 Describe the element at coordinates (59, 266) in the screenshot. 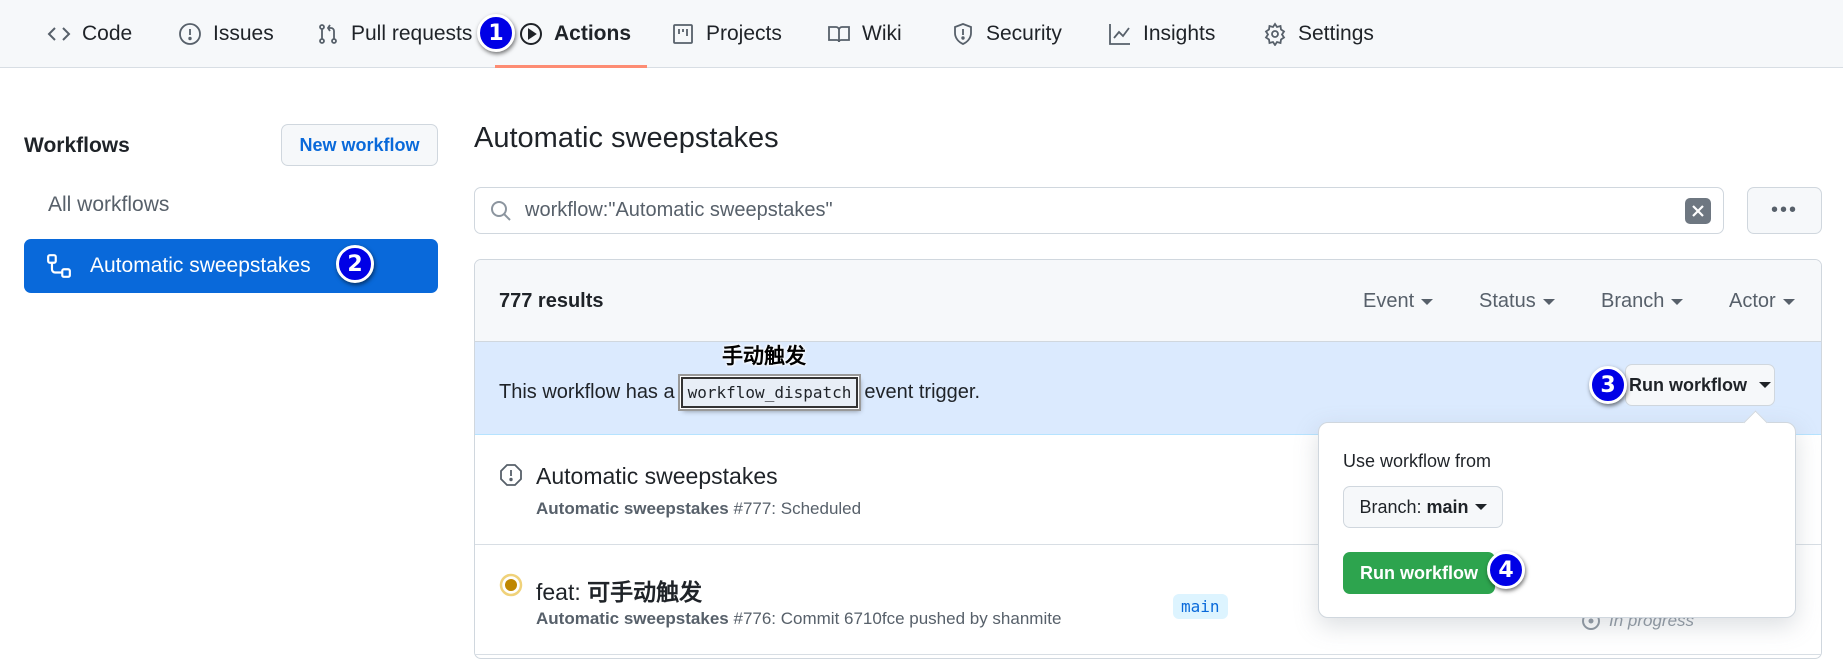

I see `workflow-icon` at that location.